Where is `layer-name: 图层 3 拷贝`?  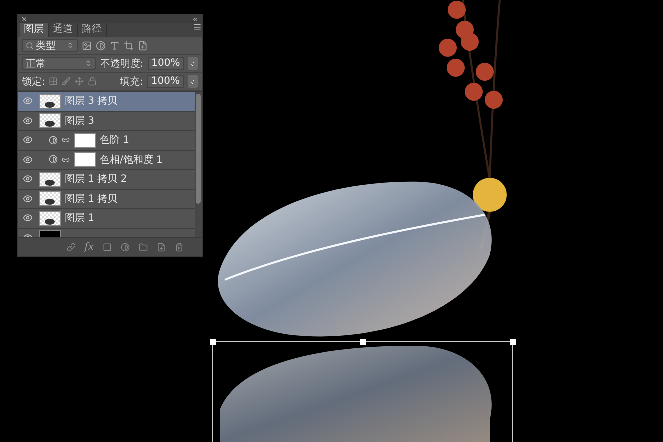 layer-name: 图层 3 拷贝 is located at coordinates (91, 101).